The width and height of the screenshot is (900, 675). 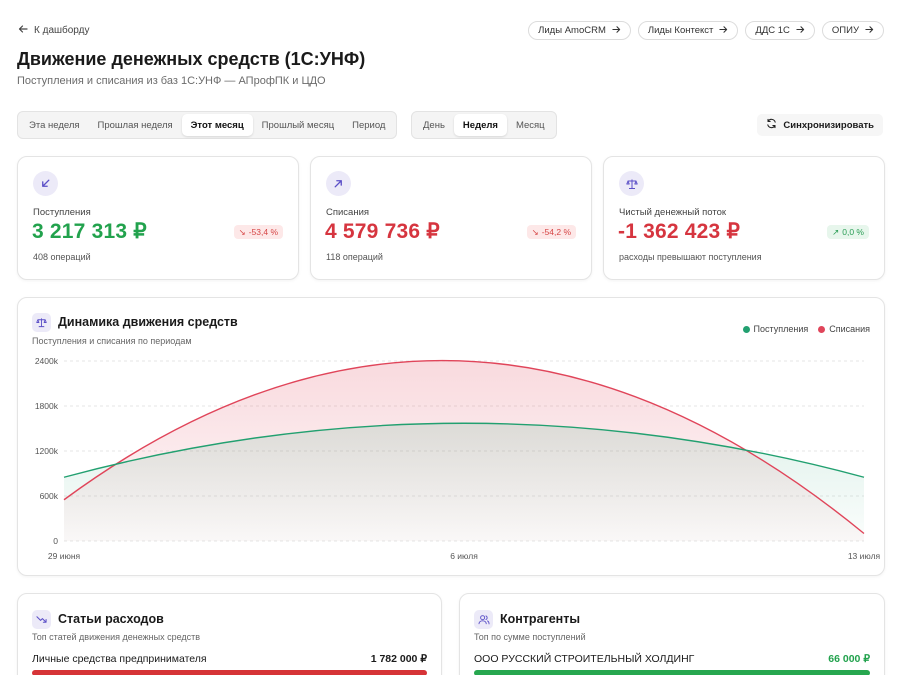 I want to click on back-link-label: К дашборду, so click(x=62, y=30).